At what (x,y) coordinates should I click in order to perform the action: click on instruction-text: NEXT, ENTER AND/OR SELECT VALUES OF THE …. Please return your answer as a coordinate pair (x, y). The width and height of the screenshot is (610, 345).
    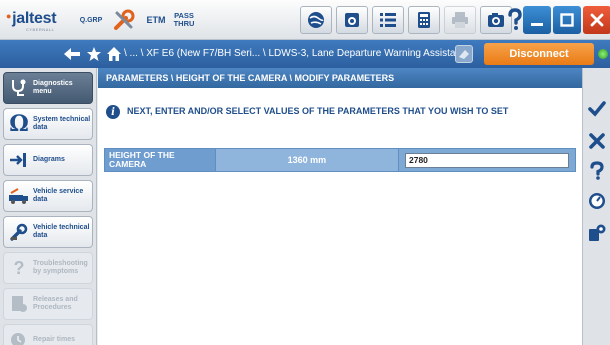
    Looking at the image, I should click on (318, 111).